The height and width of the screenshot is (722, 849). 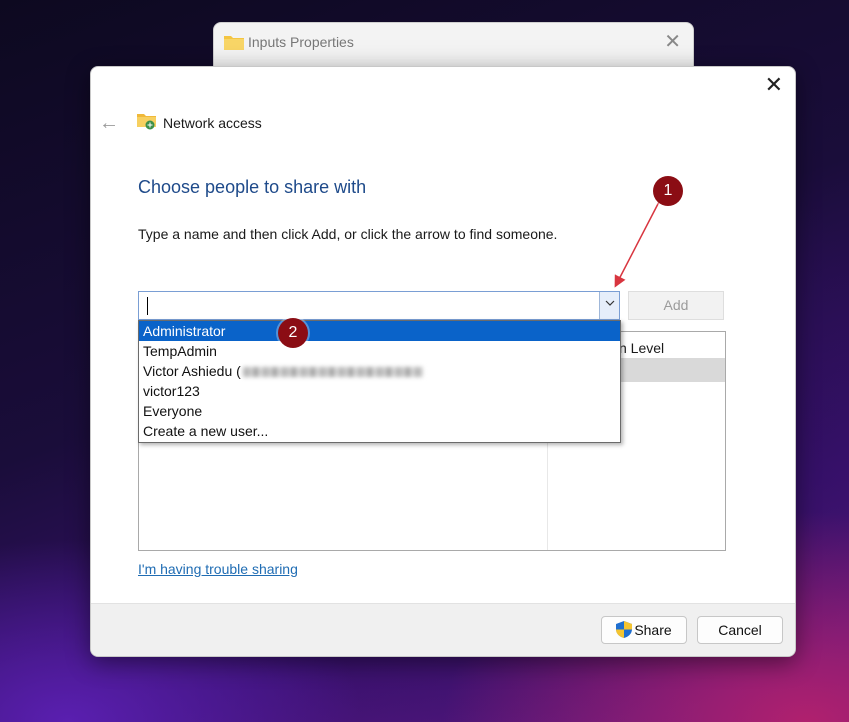 I want to click on network-folder-icon, so click(x=147, y=123).